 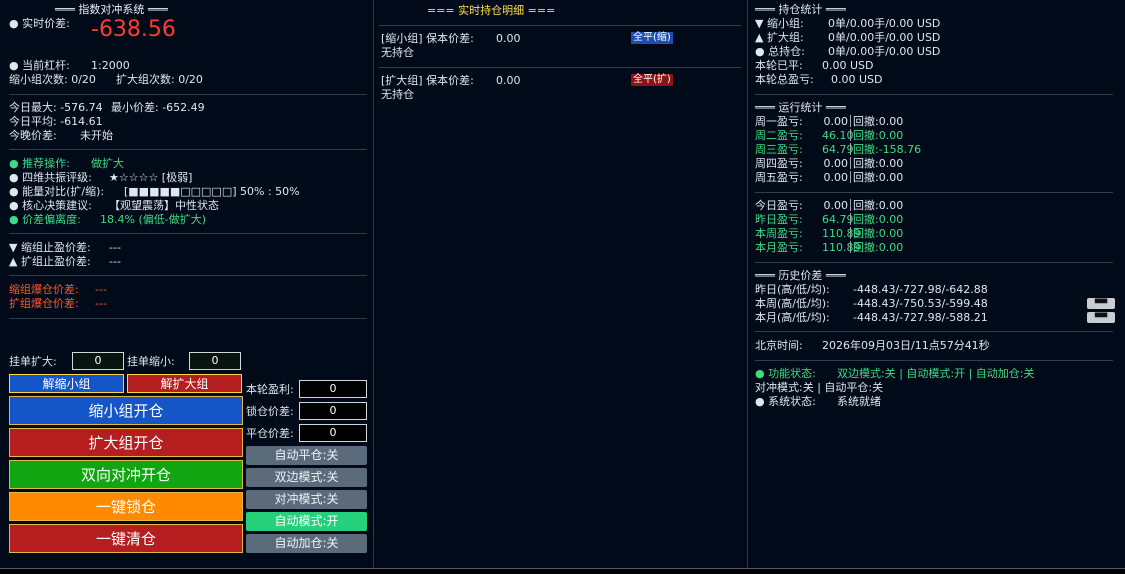 What do you see at coordinates (215, 361) in the screenshot?
I see `pending-shrink-input: 0` at bounding box center [215, 361].